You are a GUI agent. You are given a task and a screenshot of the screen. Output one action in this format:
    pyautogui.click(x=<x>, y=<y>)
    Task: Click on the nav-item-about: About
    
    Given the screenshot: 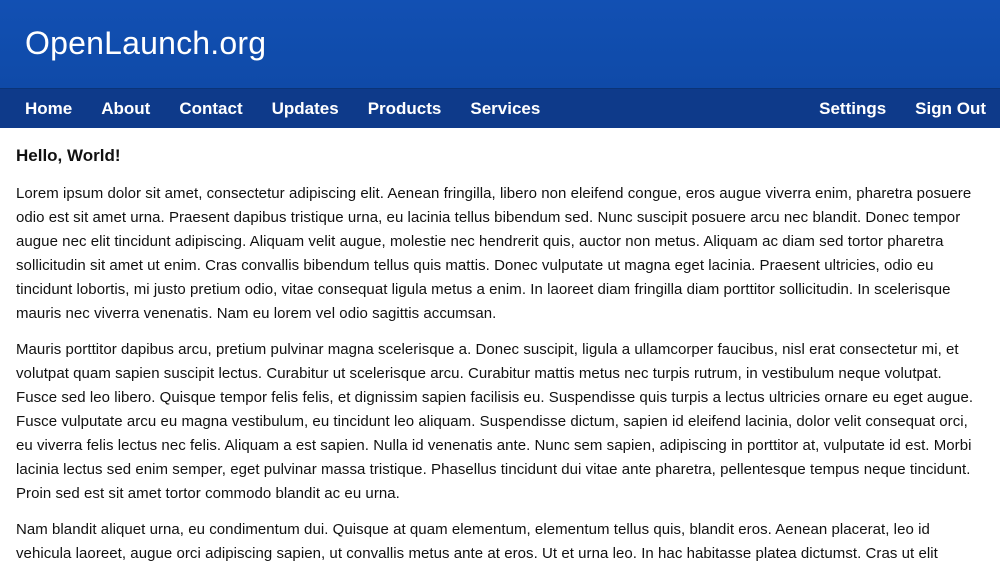 What is the action you would take?
    pyautogui.click(x=125, y=109)
    